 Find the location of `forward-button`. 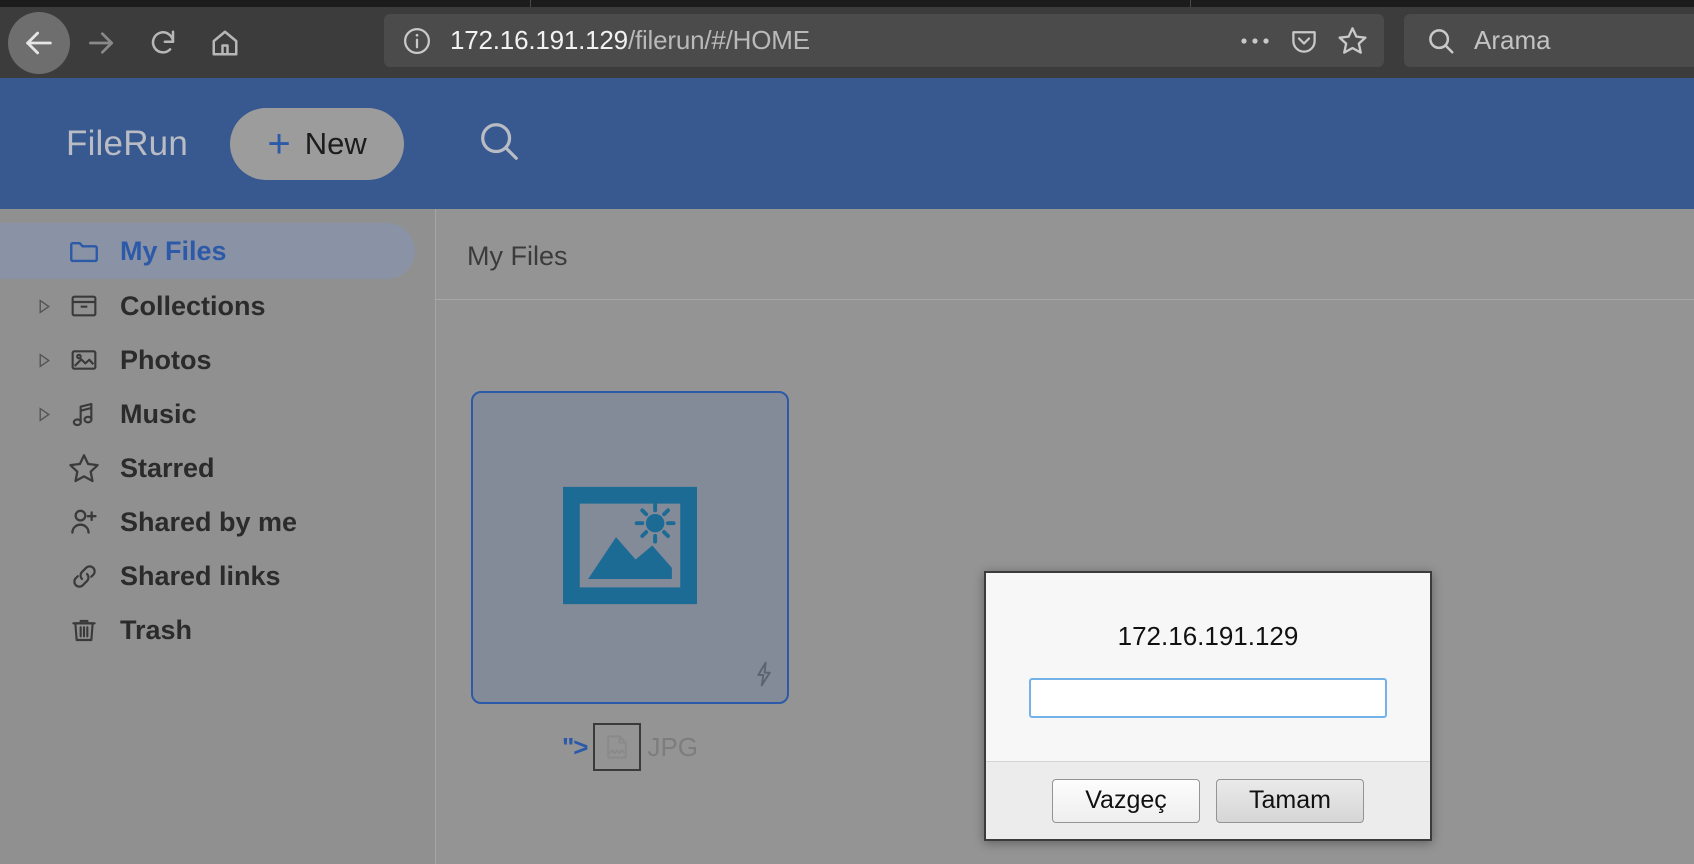

forward-button is located at coordinates (101, 43).